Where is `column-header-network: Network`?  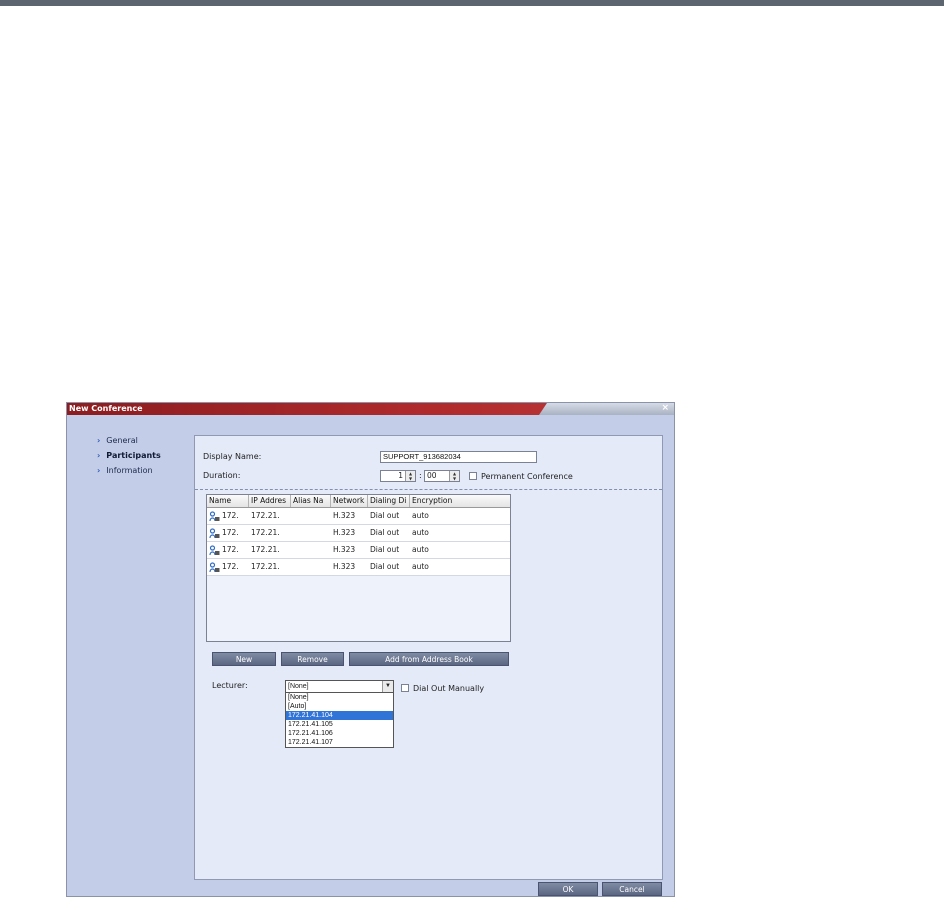 column-header-network: Network is located at coordinates (349, 501).